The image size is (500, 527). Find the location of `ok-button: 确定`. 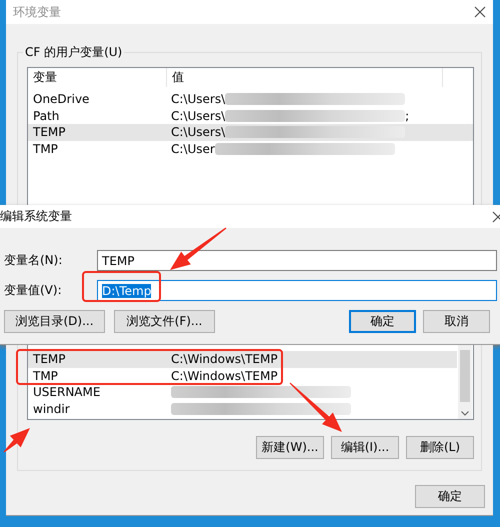

ok-button: 确定 is located at coordinates (450, 496).